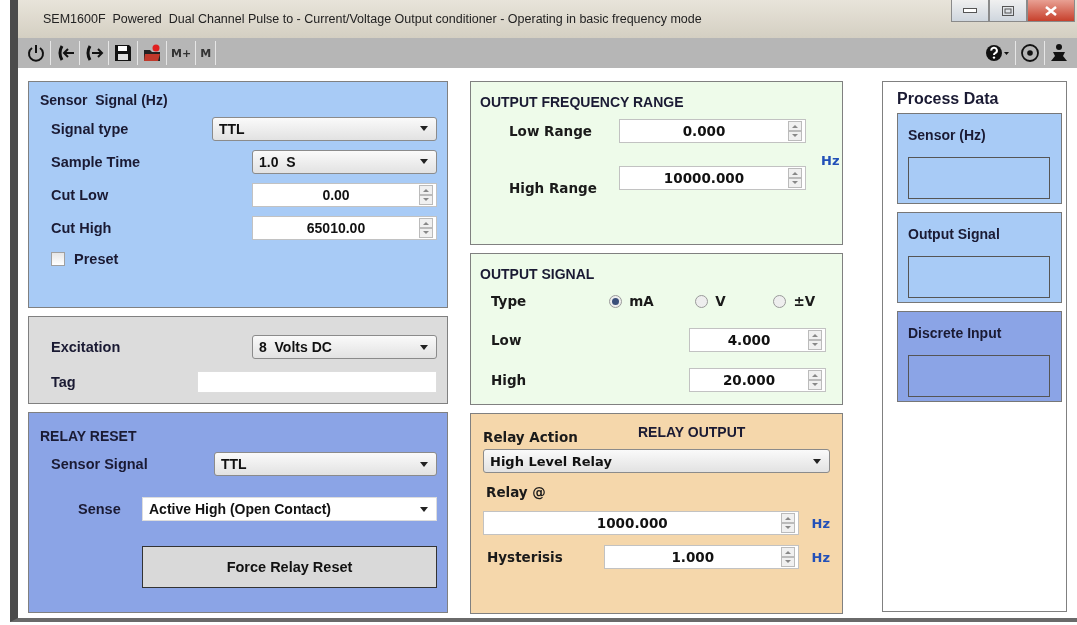  Describe the element at coordinates (36, 53) in the screenshot. I see `power-icon` at that location.